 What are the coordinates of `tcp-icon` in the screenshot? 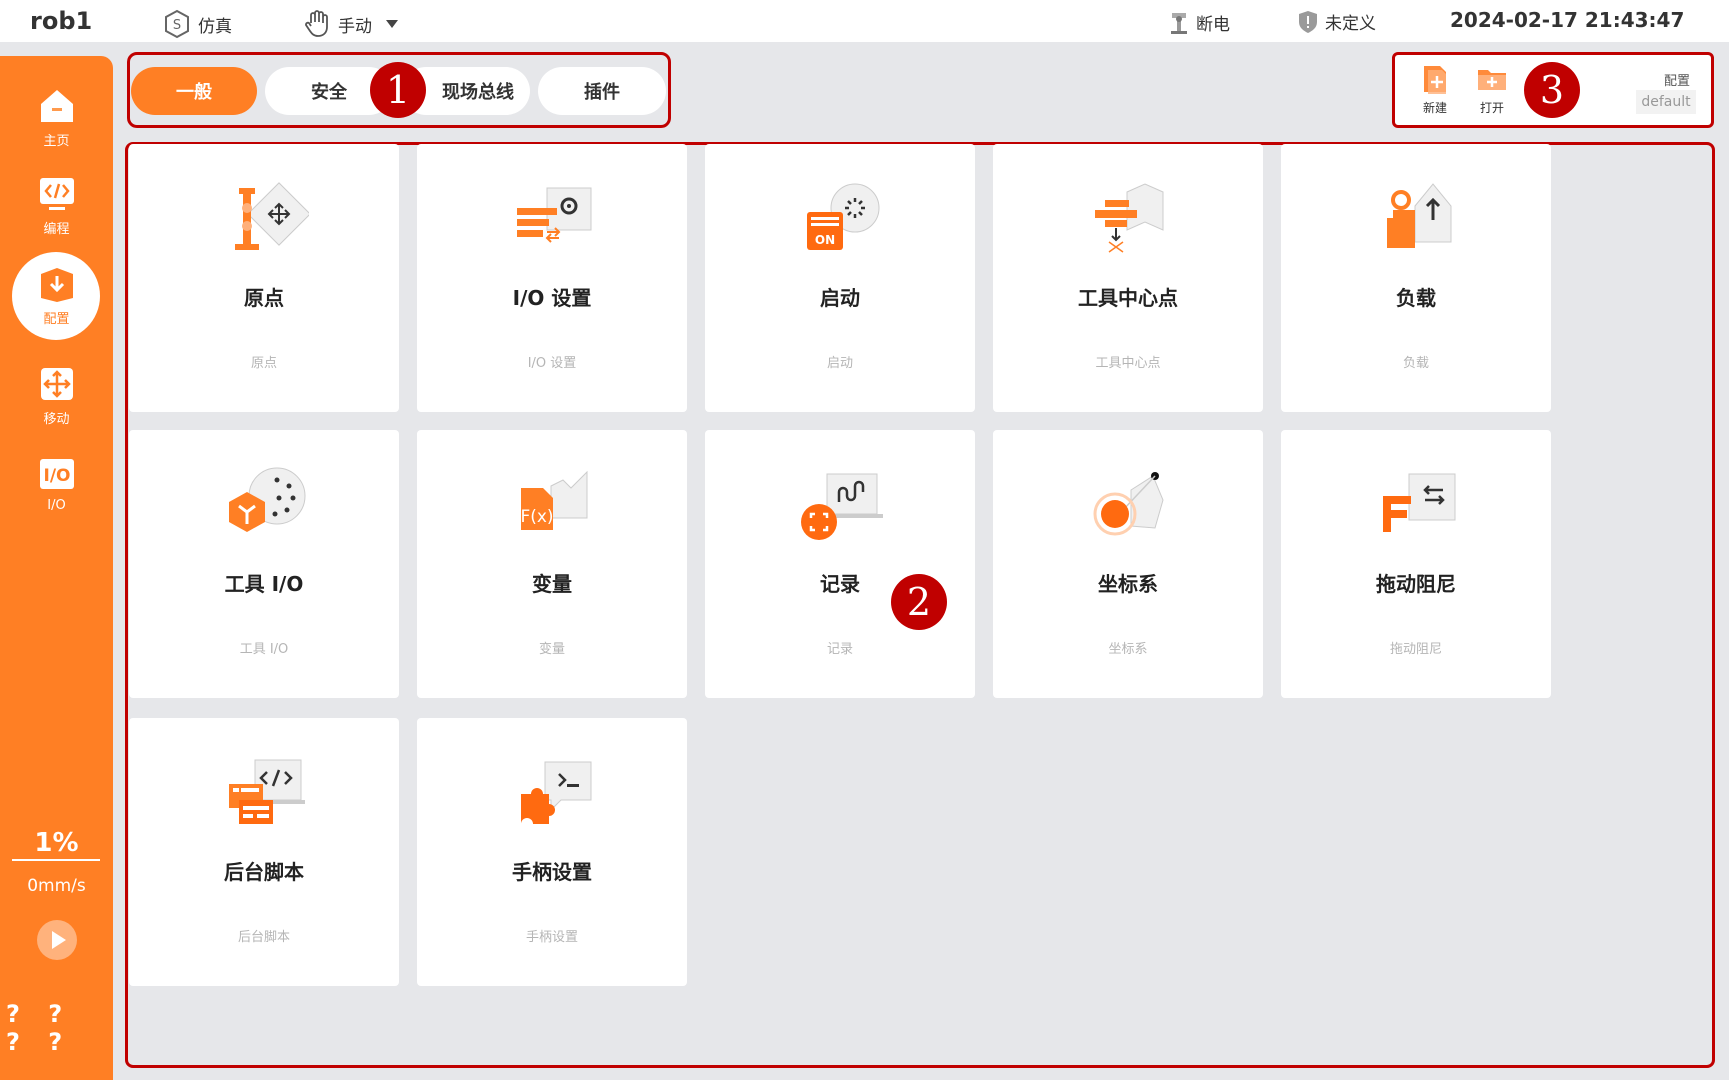 It's located at (1129, 218).